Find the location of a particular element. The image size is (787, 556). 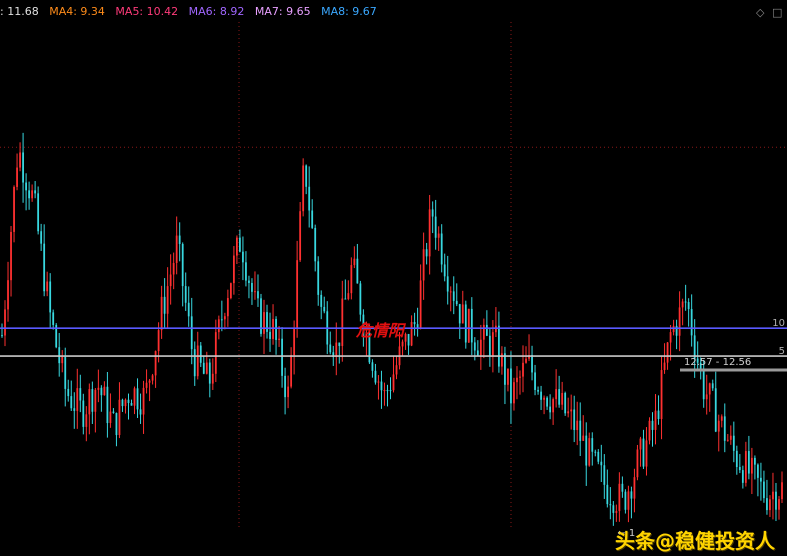

watermark: 头条@稳健投资人 is located at coordinates (695, 541).